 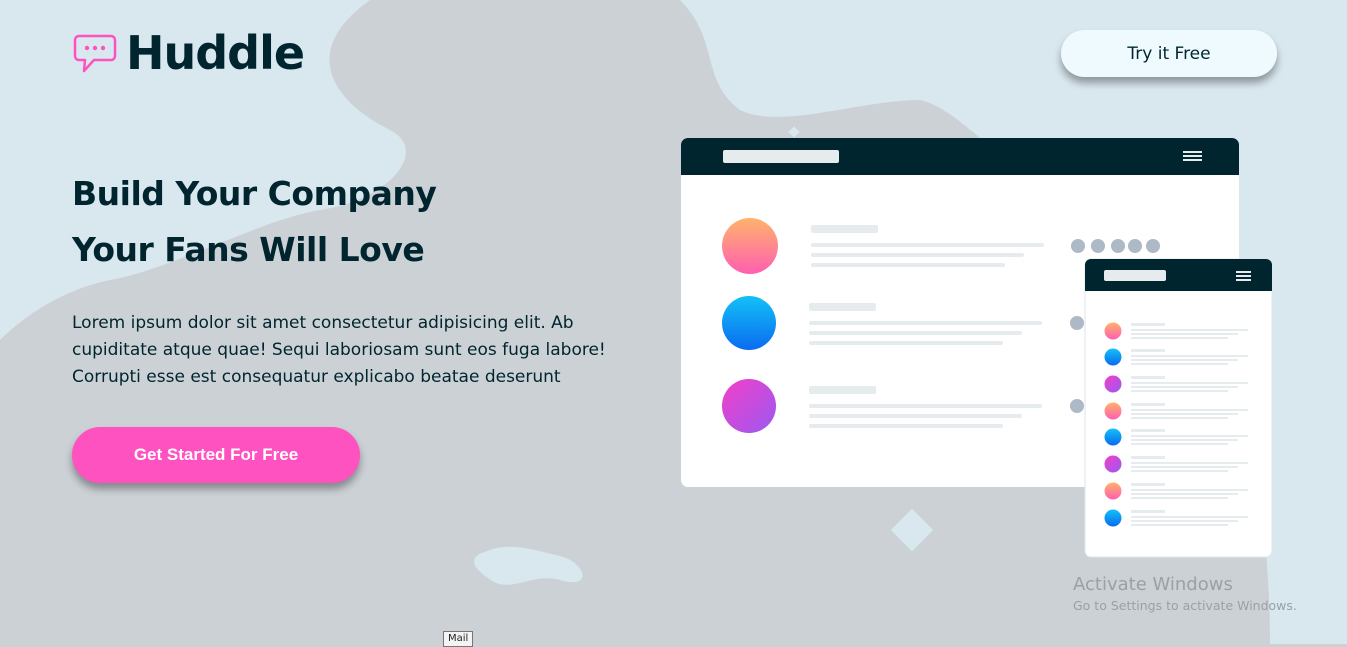 What do you see at coordinates (1153, 584) in the screenshot?
I see `watermark-title: Activate Windows` at bounding box center [1153, 584].